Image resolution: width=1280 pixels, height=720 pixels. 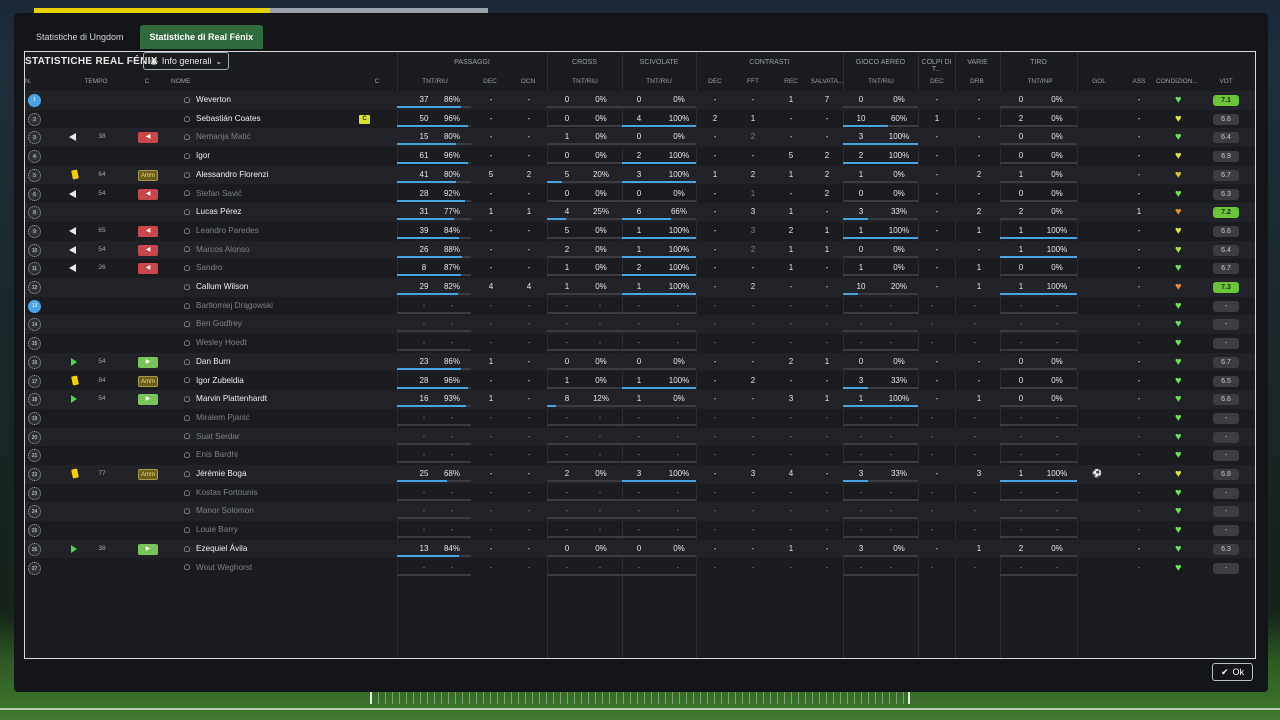 What do you see at coordinates (791, 81) in the screenshot?
I see `column-header-con_rec: REC` at bounding box center [791, 81].